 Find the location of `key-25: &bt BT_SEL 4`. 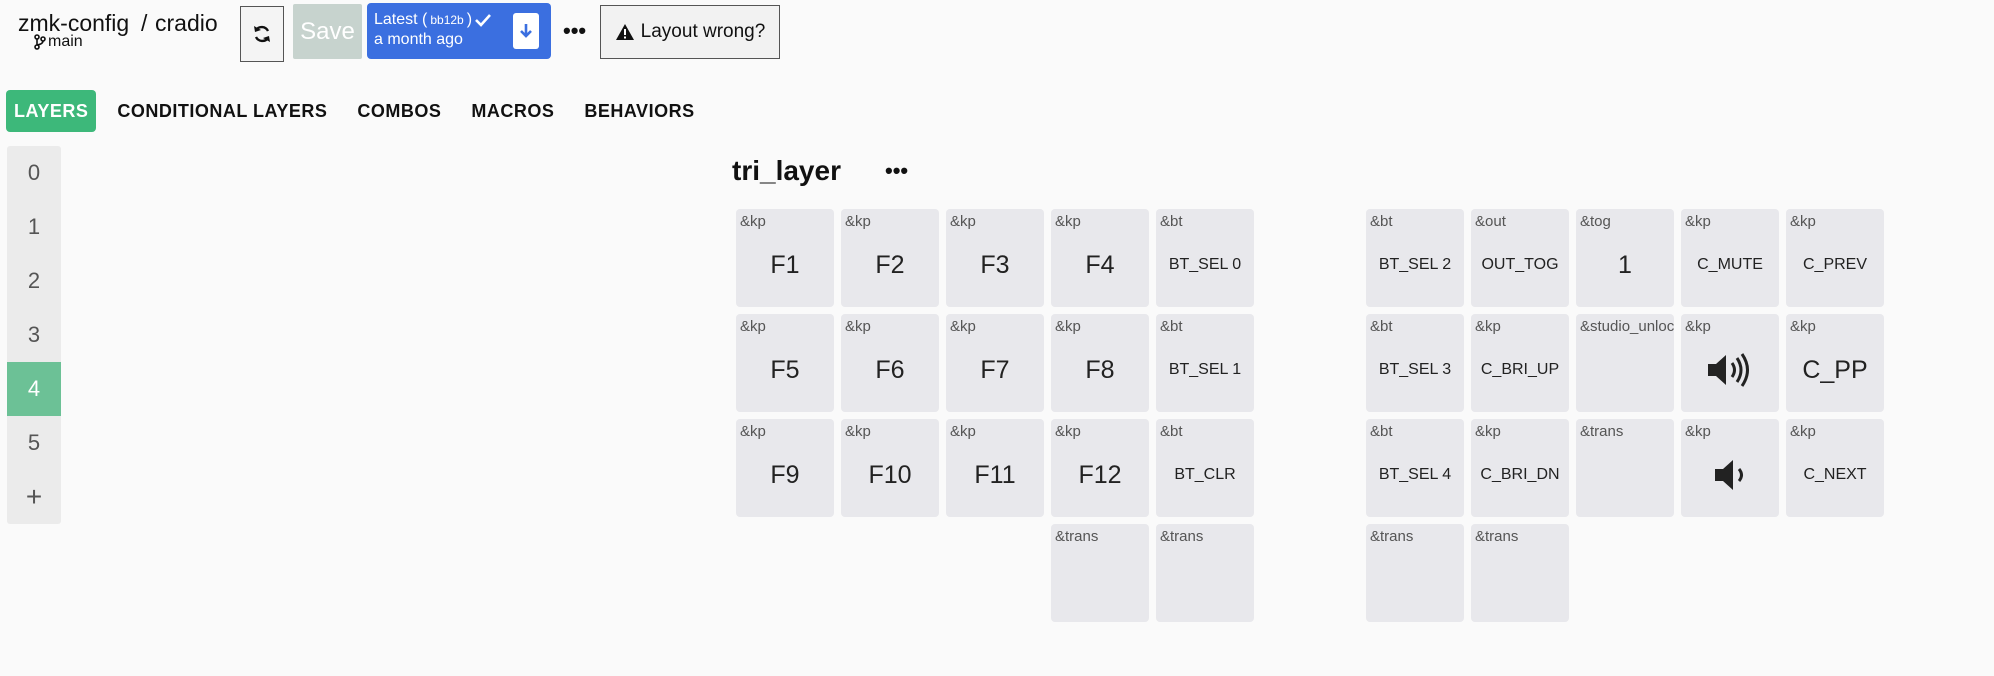

key-25: &bt BT_SEL 4 is located at coordinates (1415, 468).